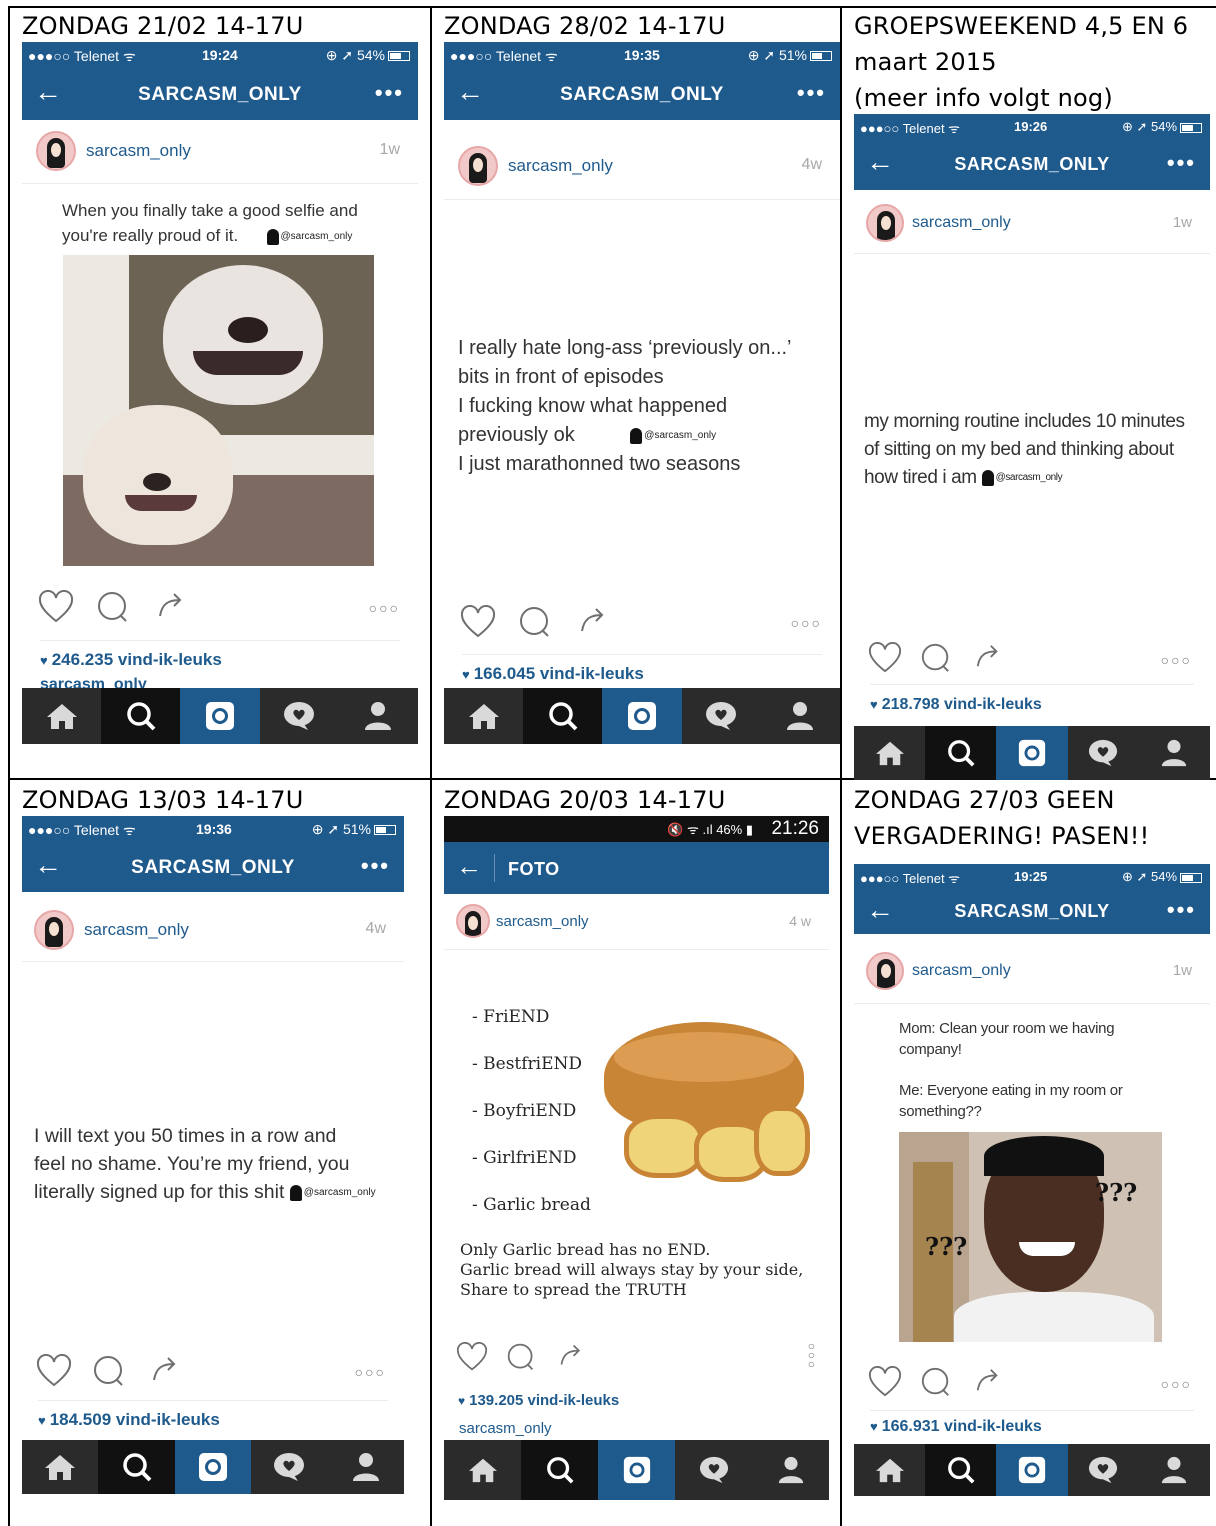  What do you see at coordinates (220, 152) in the screenshot?
I see `post-header: sarcasm_only 1w` at bounding box center [220, 152].